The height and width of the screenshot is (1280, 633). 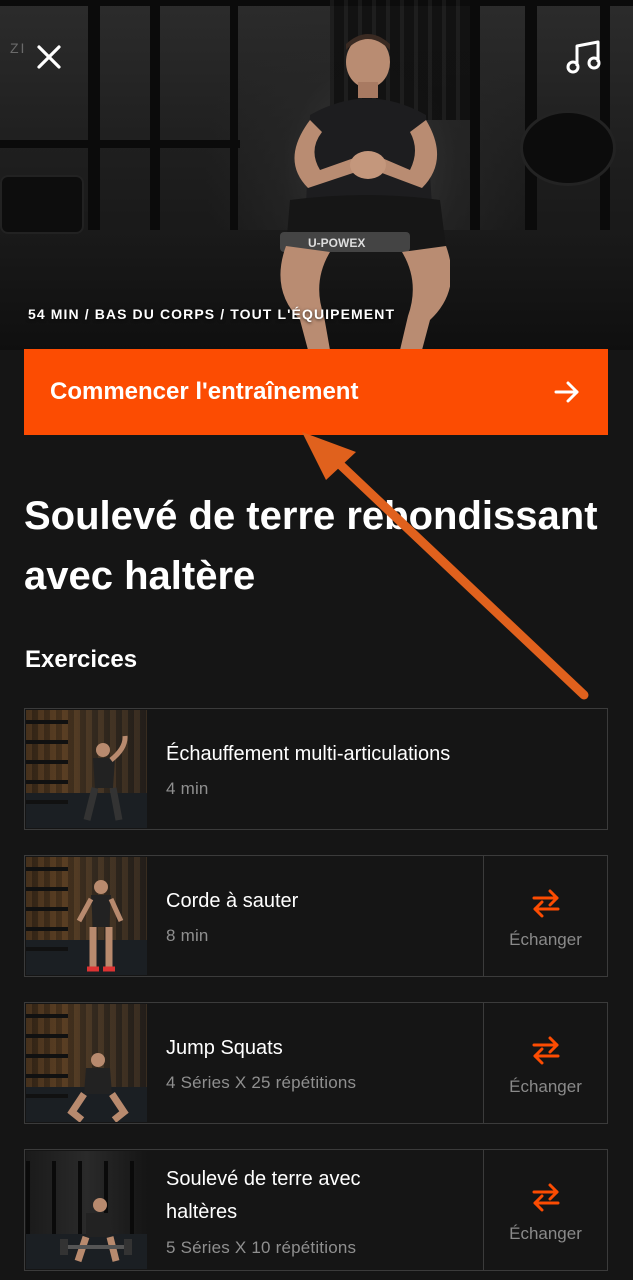 What do you see at coordinates (308, 754) in the screenshot?
I see `exercise-name: Échauffement multi-articulations` at bounding box center [308, 754].